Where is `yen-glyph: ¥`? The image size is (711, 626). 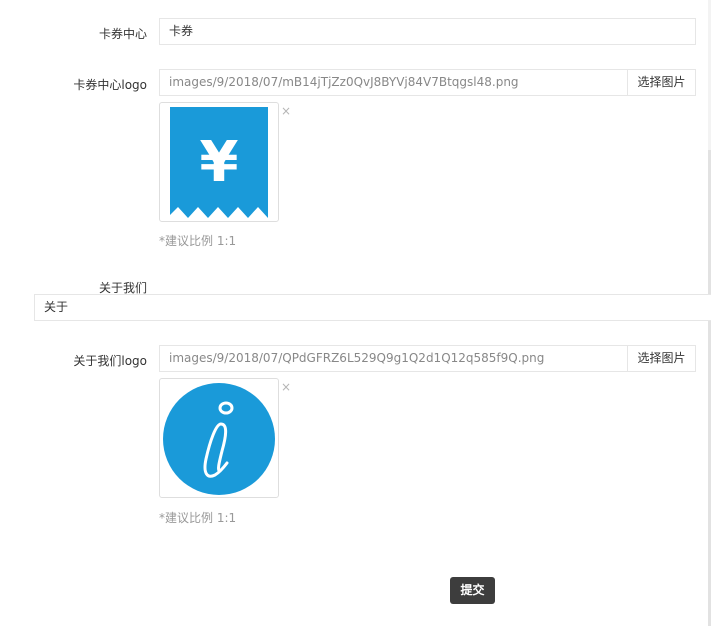 yen-glyph: ¥ is located at coordinates (219, 162).